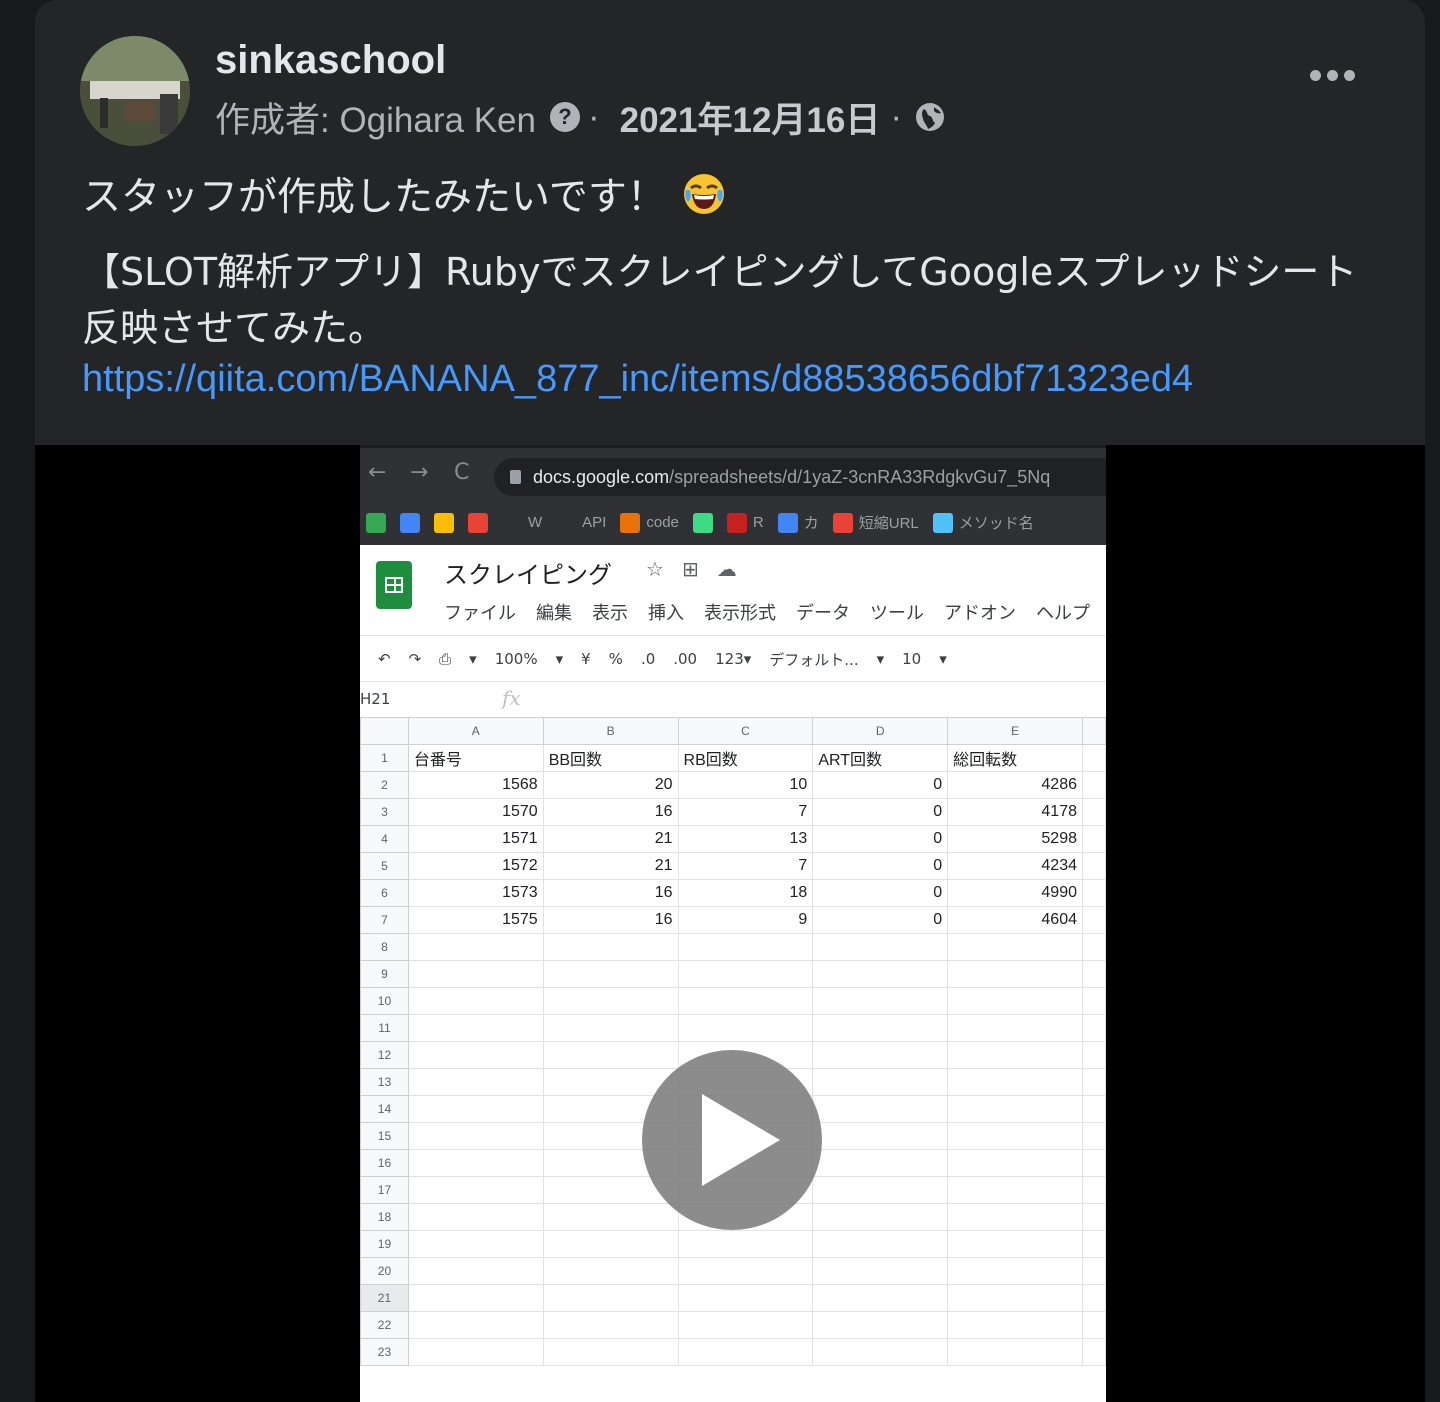 The width and height of the screenshot is (1440, 1402). Describe the element at coordinates (750, 117) in the screenshot. I see `post-date: 2021年12月16日` at that location.